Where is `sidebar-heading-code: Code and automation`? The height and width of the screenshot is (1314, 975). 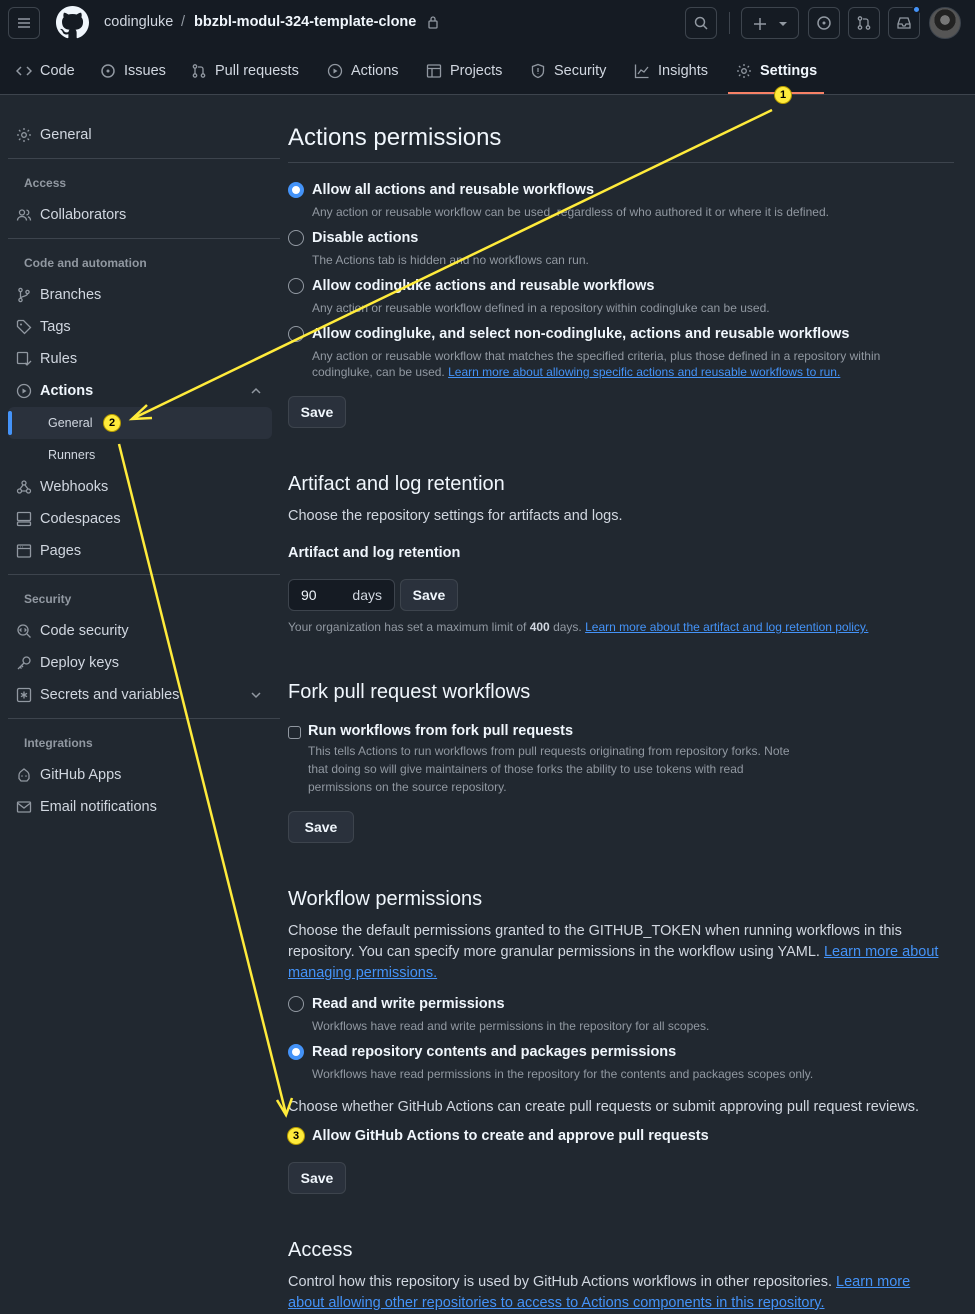 sidebar-heading-code: Code and automation is located at coordinates (85, 263).